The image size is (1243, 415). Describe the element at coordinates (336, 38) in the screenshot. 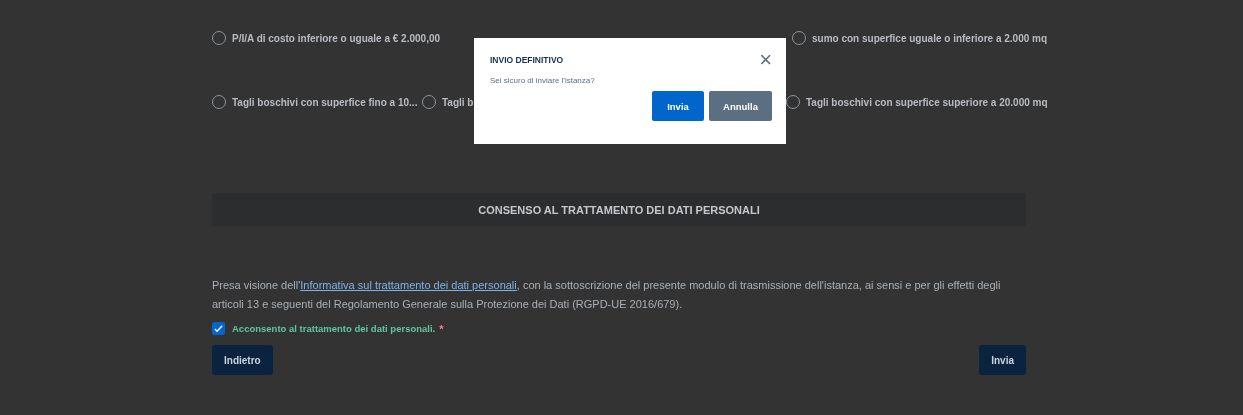

I see `option-label: P/I/A di costo inferiore o uguale a € 2.000,00` at that location.